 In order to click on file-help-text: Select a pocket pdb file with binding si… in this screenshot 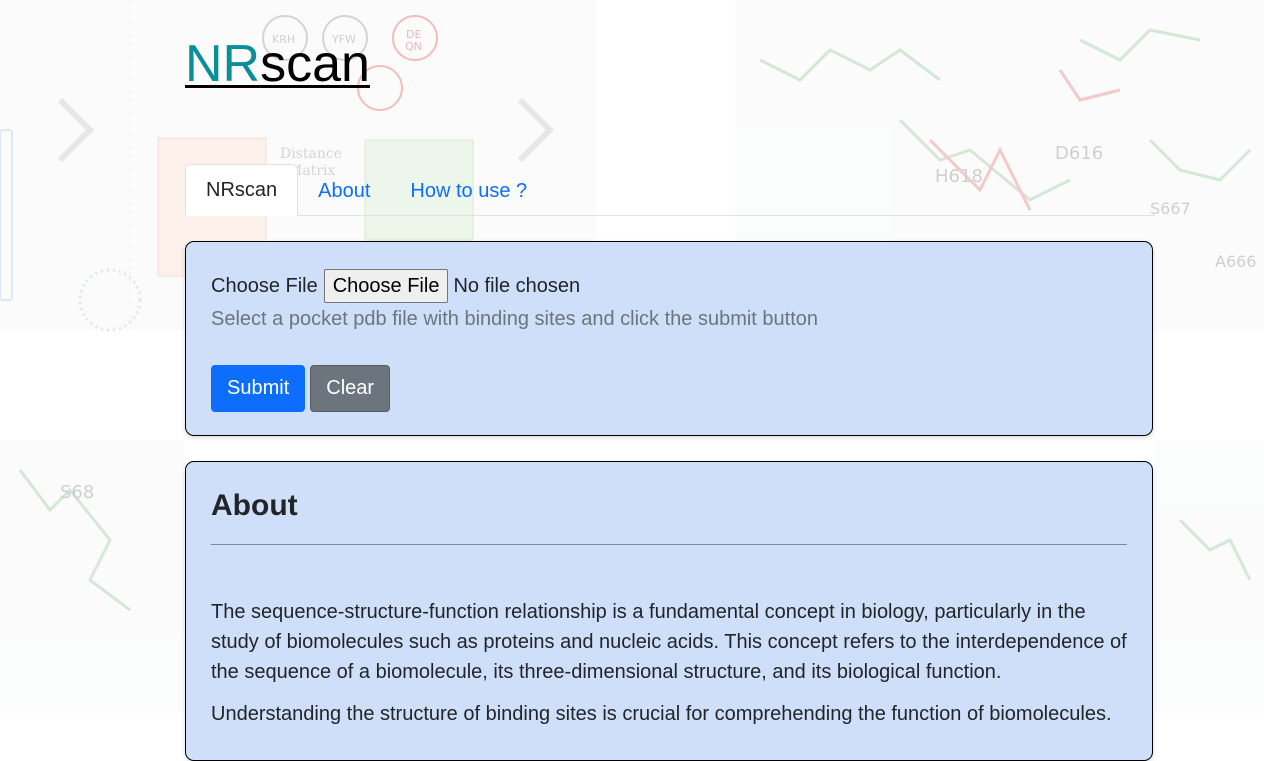, I will do `click(515, 319)`.